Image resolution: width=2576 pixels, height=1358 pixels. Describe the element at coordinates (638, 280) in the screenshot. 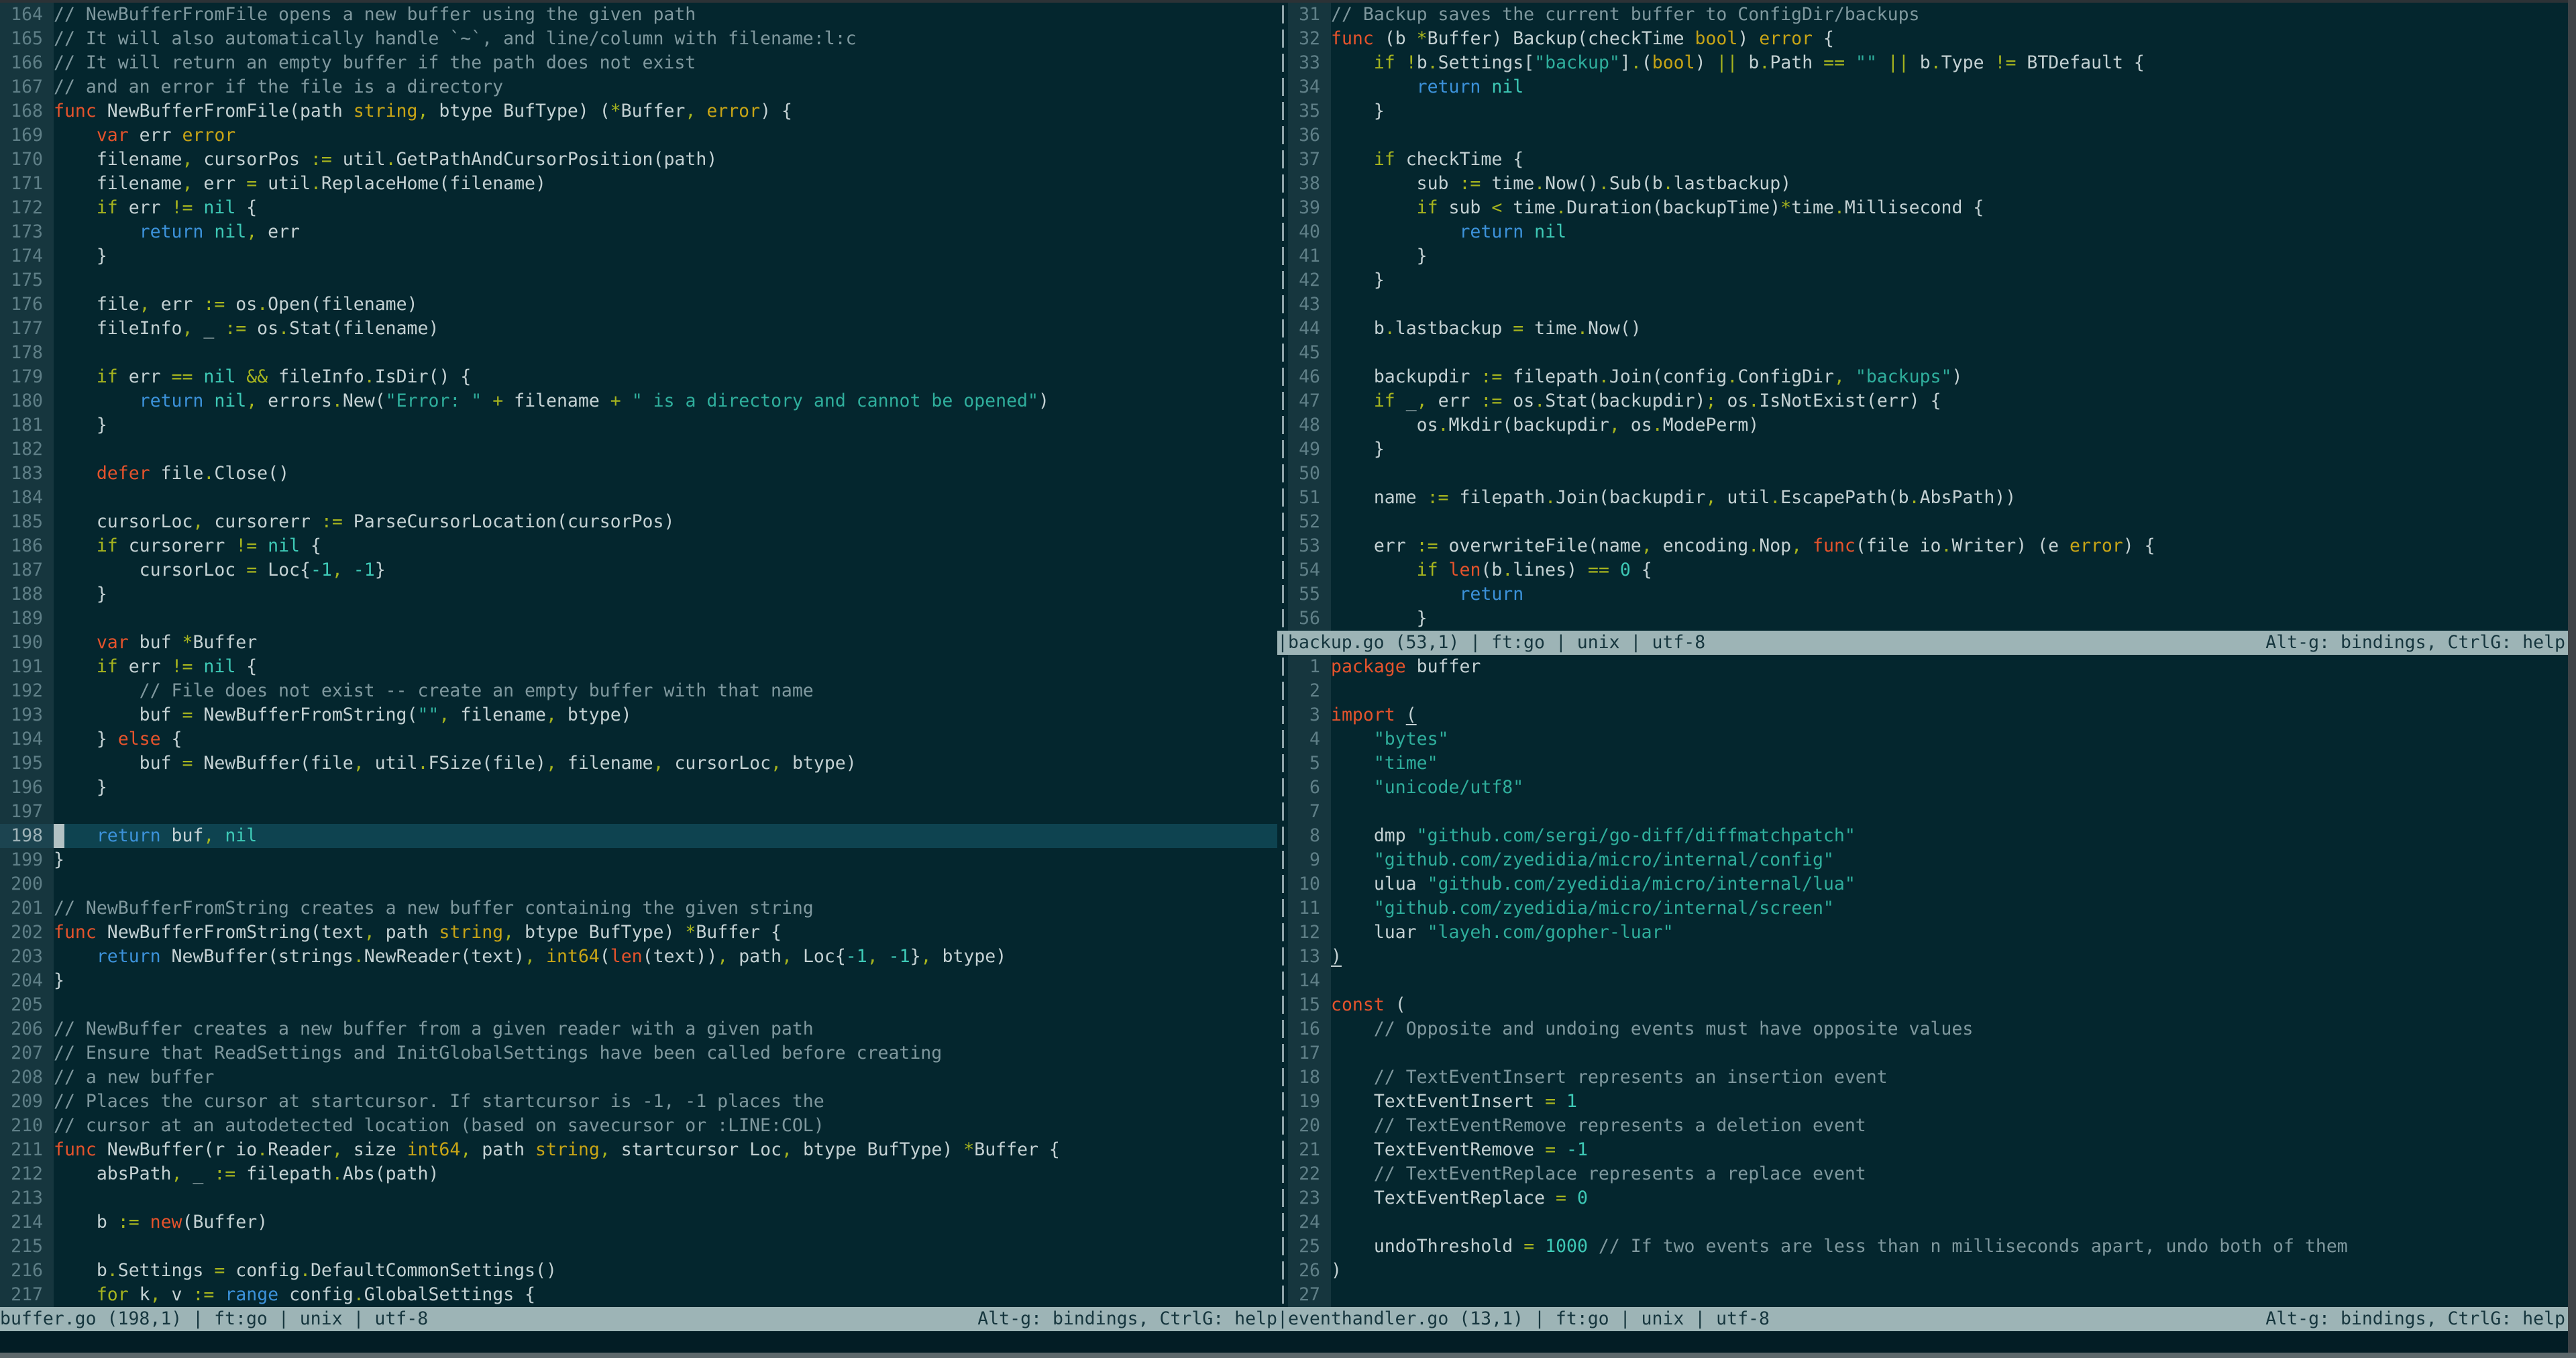

I see `code-line: 175` at that location.